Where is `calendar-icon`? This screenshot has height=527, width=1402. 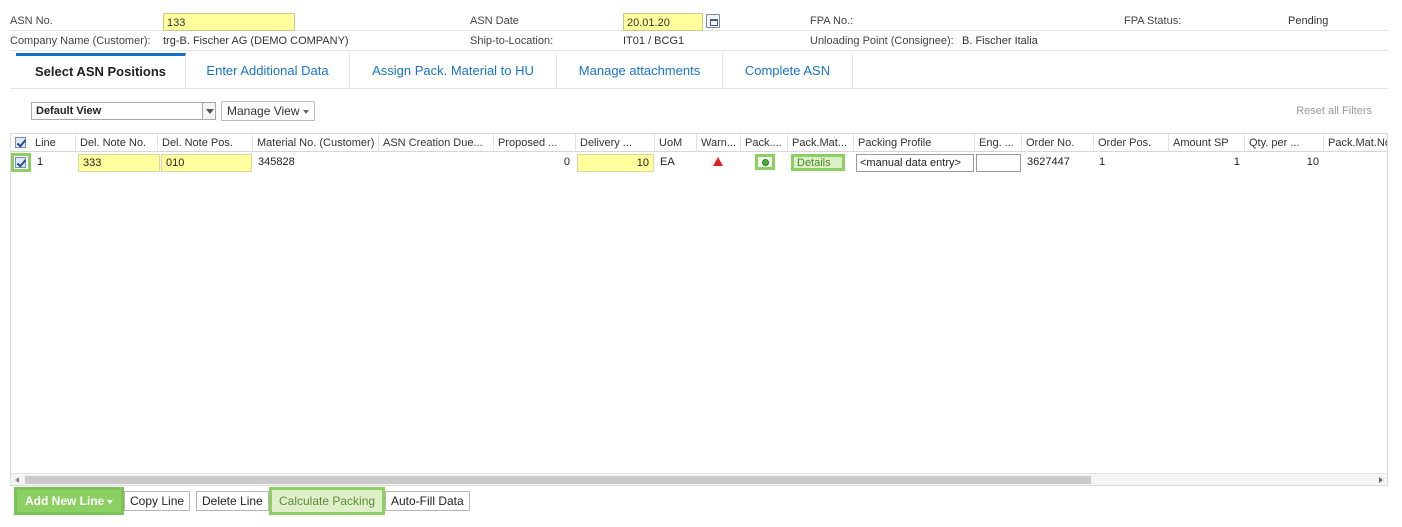 calendar-icon is located at coordinates (713, 21).